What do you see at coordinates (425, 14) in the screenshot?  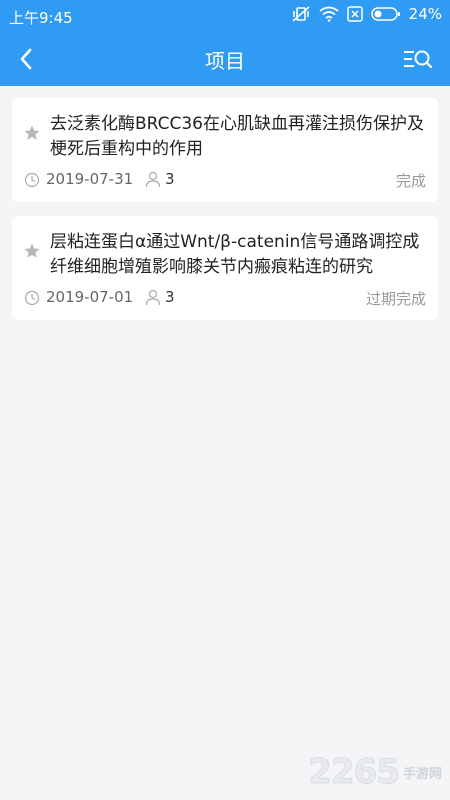 I see `battery-percent: 24%` at bounding box center [425, 14].